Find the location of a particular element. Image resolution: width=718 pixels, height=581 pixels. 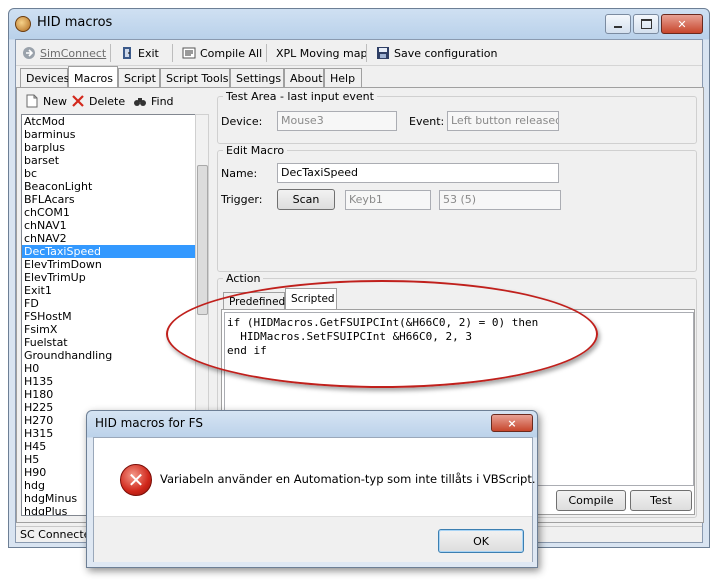

compile-button: Compile is located at coordinates (591, 500).